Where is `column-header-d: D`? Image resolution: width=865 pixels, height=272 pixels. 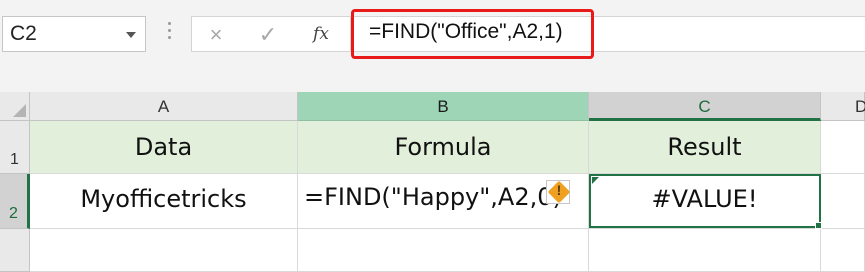 column-header-d: D is located at coordinates (843, 106).